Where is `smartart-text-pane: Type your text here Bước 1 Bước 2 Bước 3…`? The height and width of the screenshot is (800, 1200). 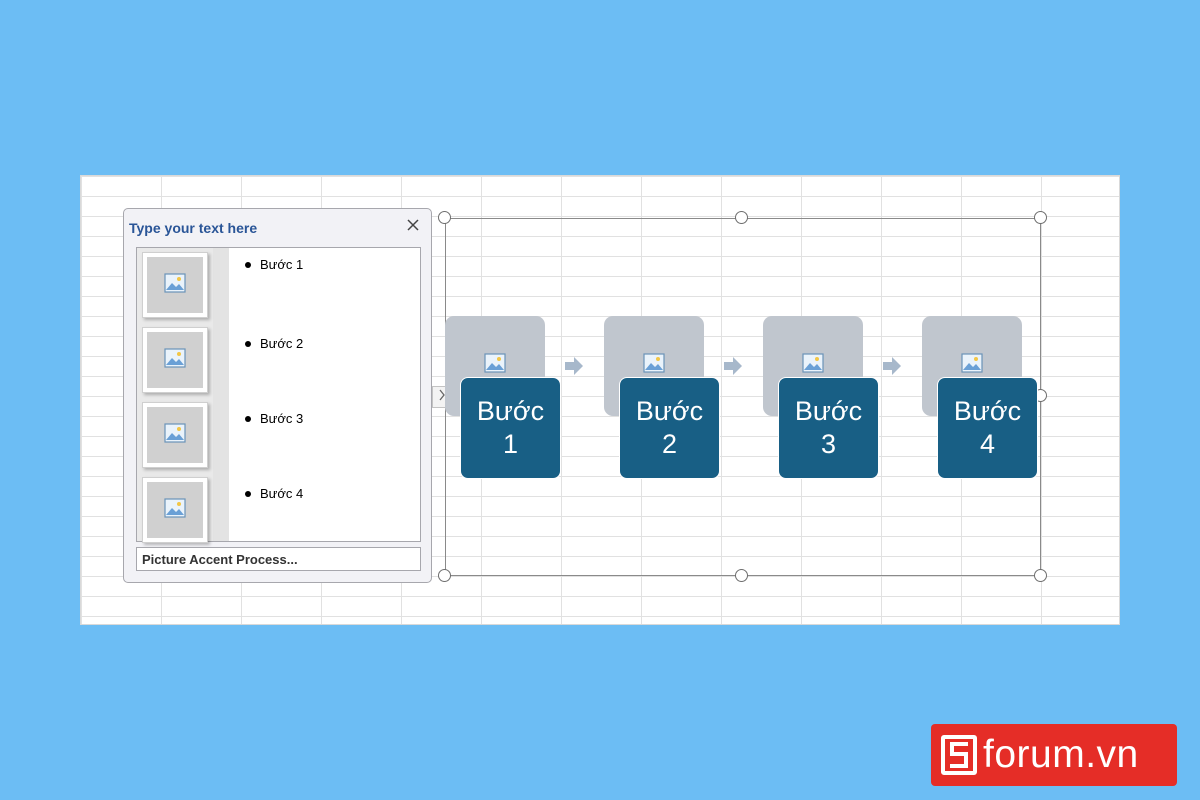 smartart-text-pane: Type your text here Bước 1 Bước 2 Bước 3… is located at coordinates (277, 395).